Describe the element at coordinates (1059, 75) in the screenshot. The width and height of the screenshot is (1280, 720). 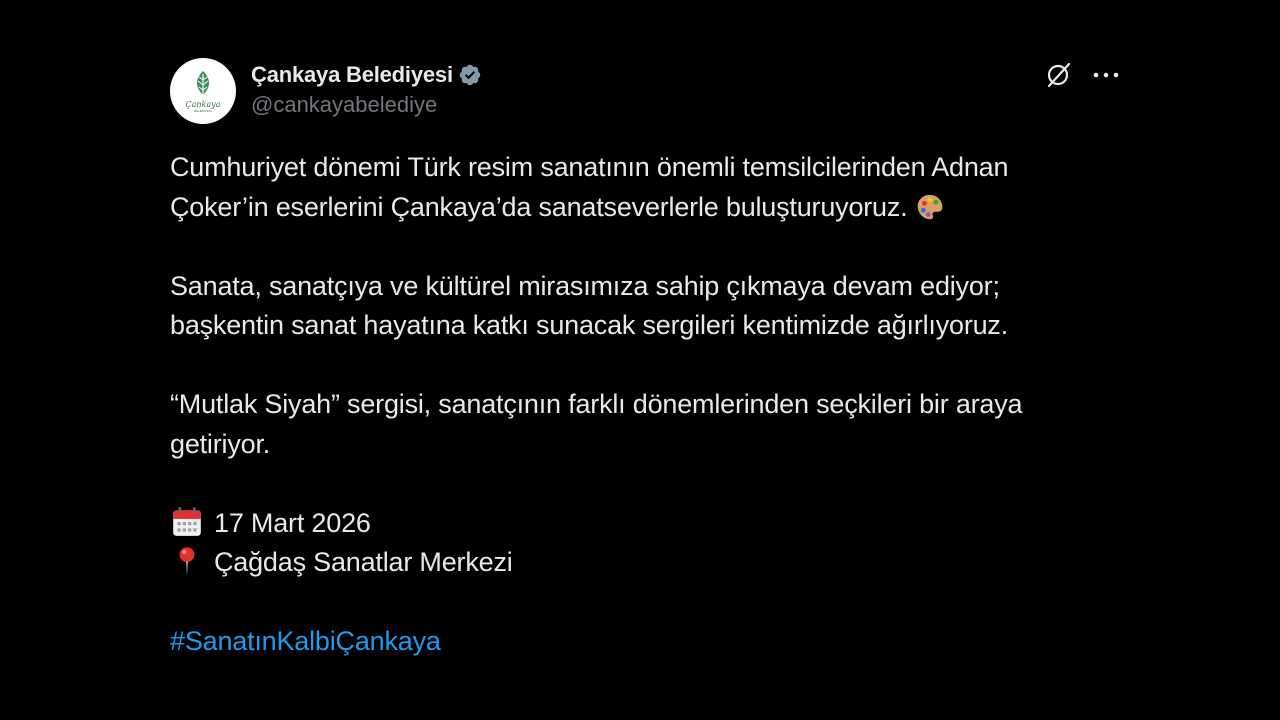
I see `grok-icon` at that location.